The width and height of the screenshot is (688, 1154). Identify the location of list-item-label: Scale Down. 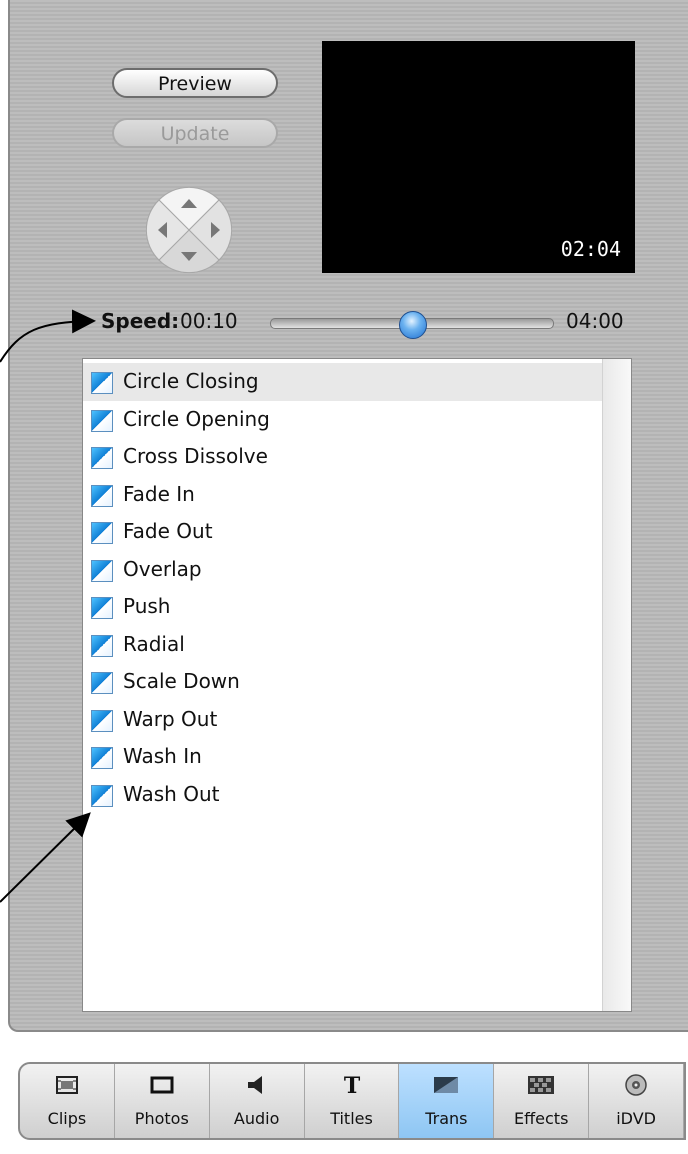
(181, 681).